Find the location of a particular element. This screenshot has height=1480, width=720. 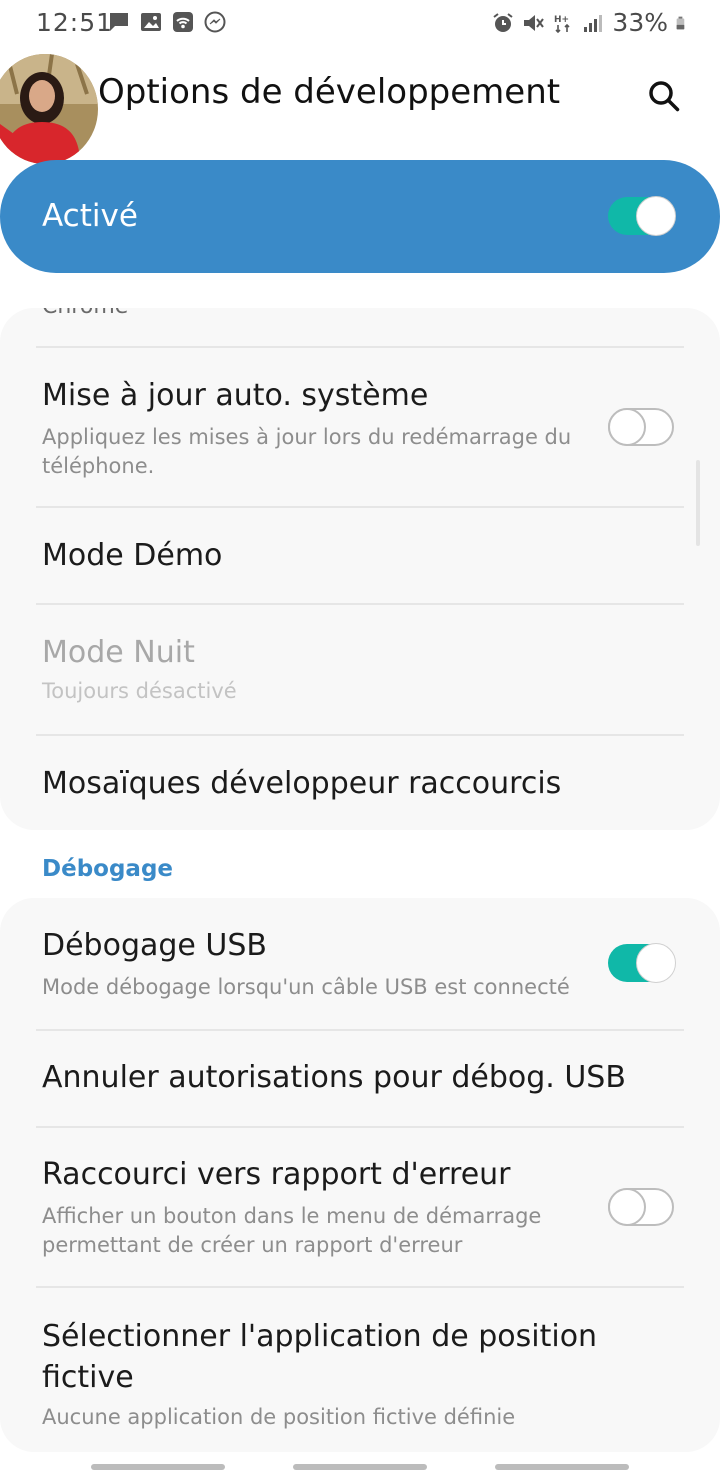

wifi-calling-icon is located at coordinates (183, 22).